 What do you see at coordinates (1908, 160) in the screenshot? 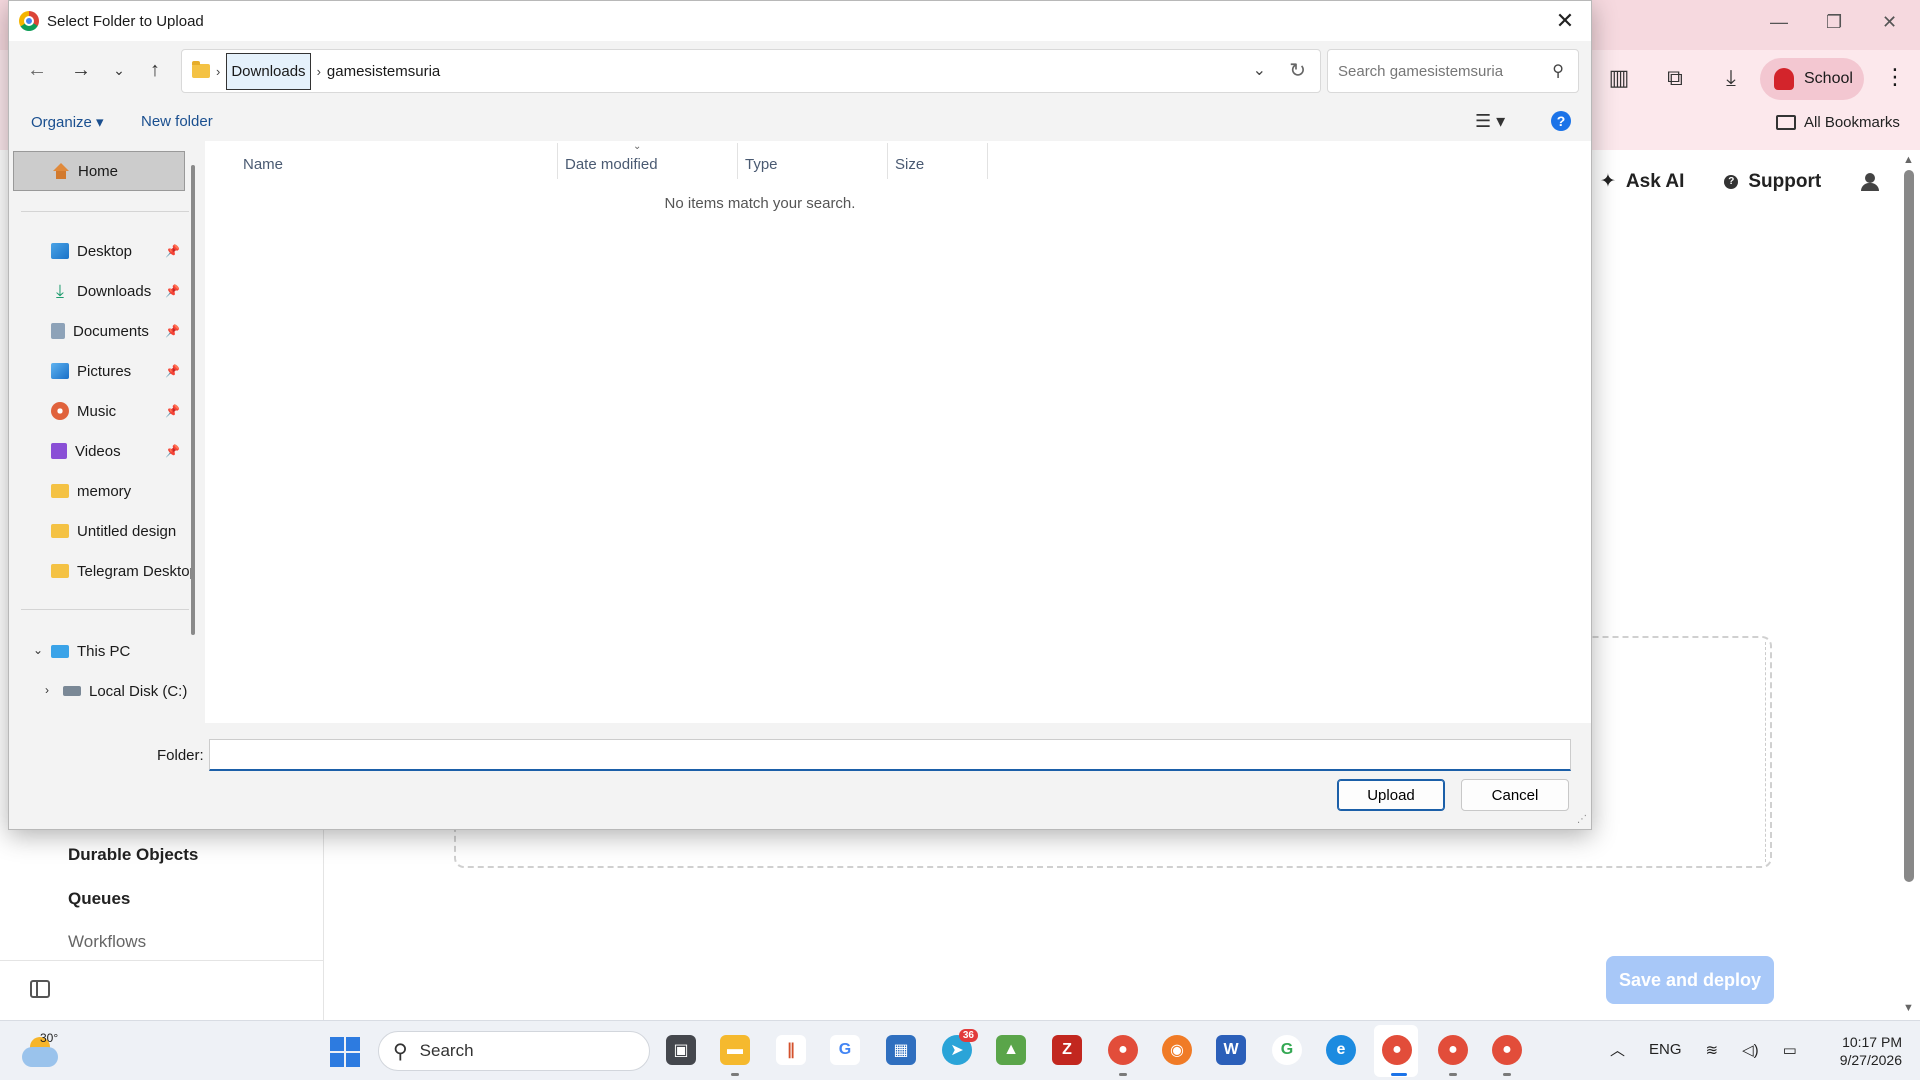
I see `scroll-up-icon: ▲` at bounding box center [1908, 160].